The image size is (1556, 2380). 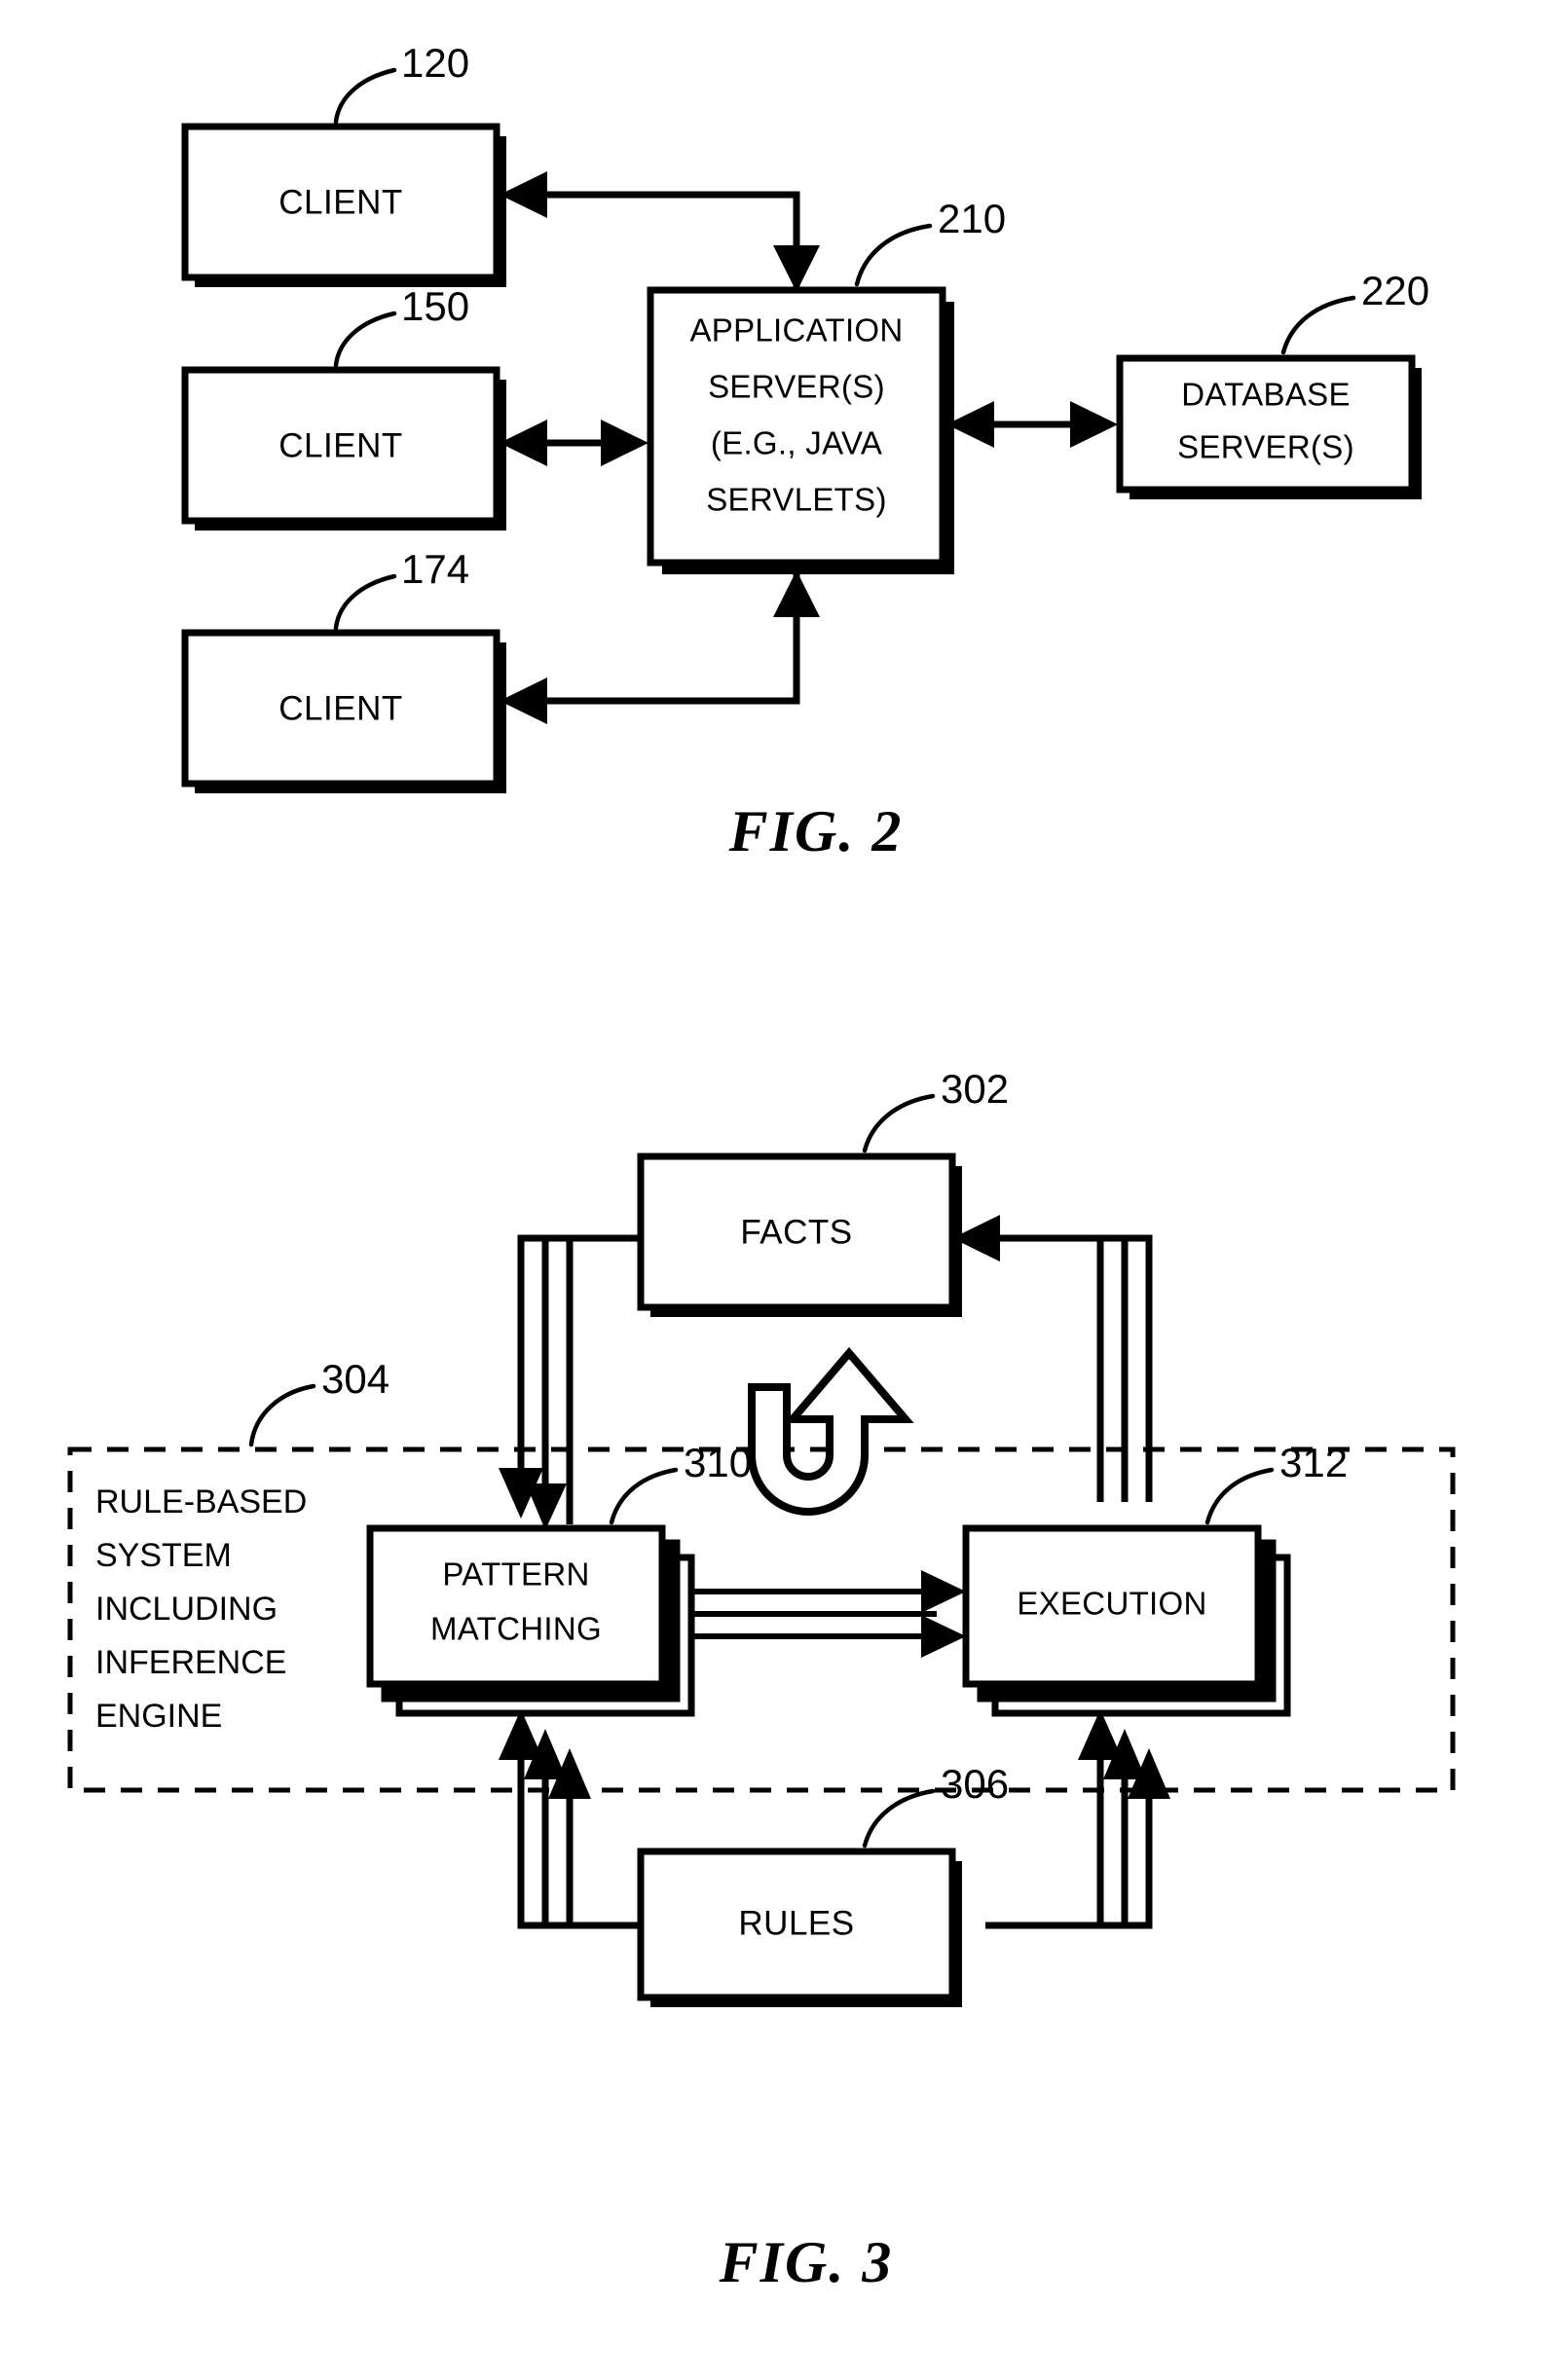 What do you see at coordinates (365, 602) in the screenshot?
I see `ref-174-leader` at bounding box center [365, 602].